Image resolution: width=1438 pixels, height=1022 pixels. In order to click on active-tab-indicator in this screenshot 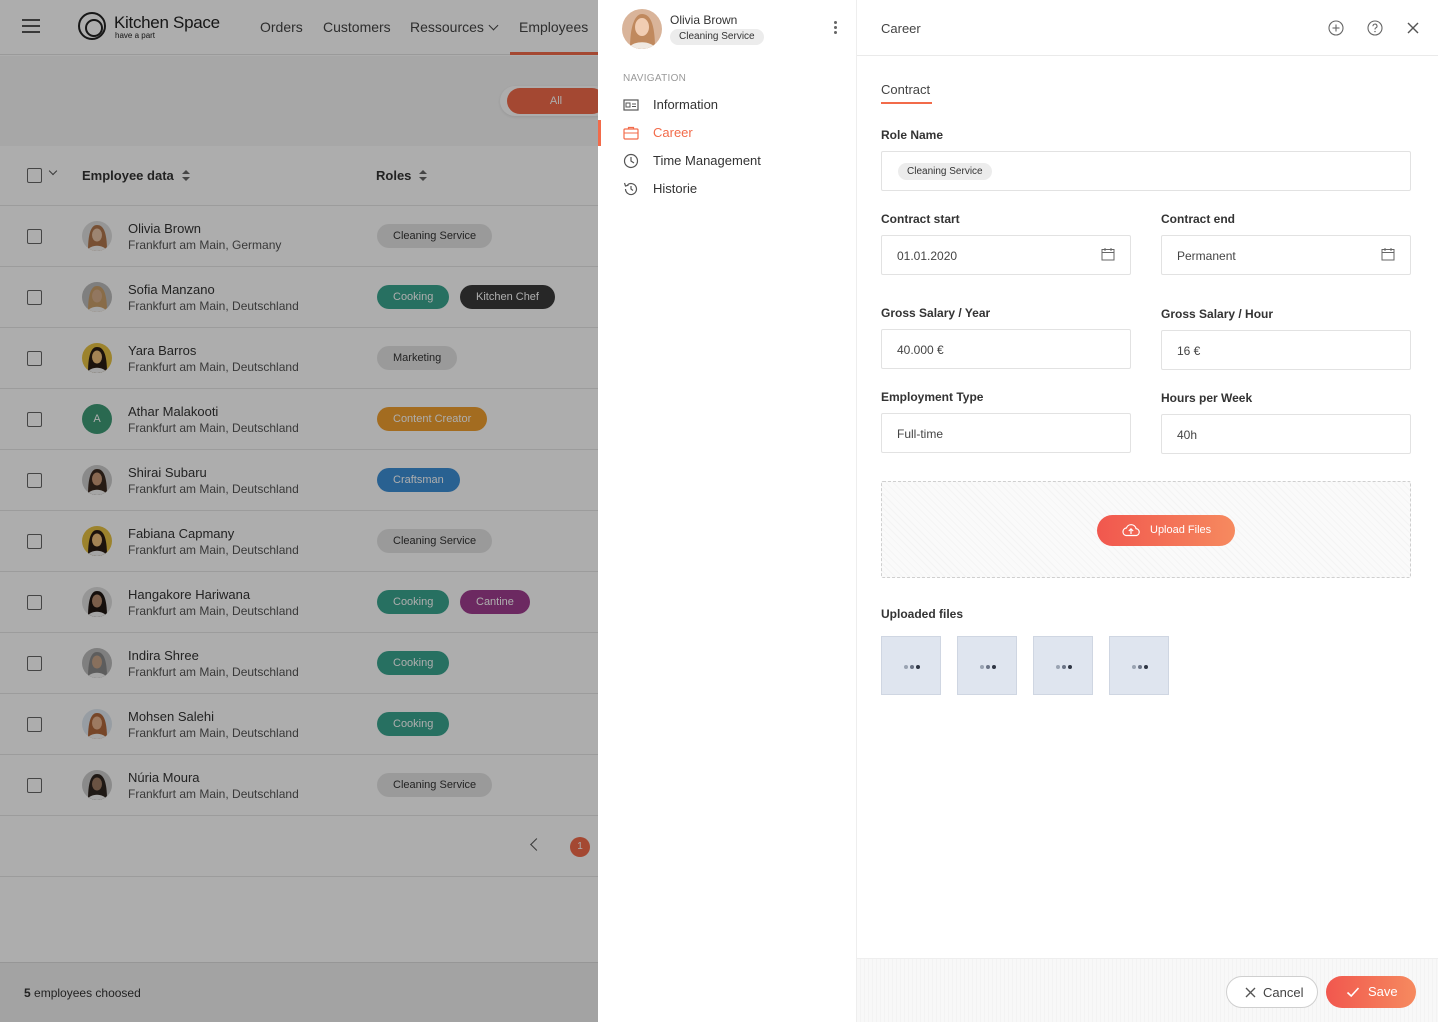, I will do `click(906, 103)`.